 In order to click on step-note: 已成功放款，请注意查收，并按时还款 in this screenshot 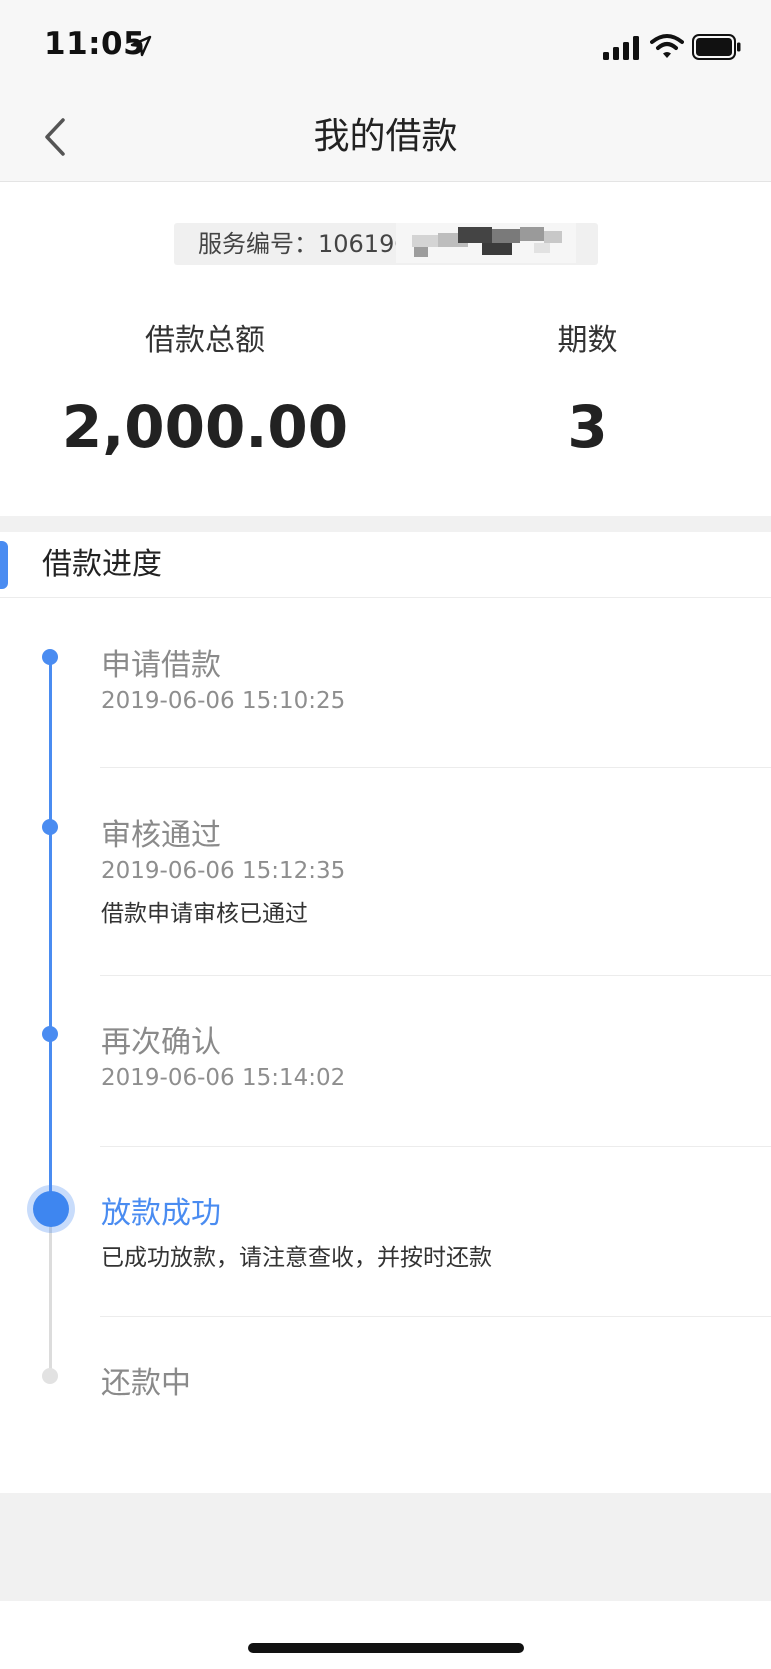, I will do `click(296, 1258)`.